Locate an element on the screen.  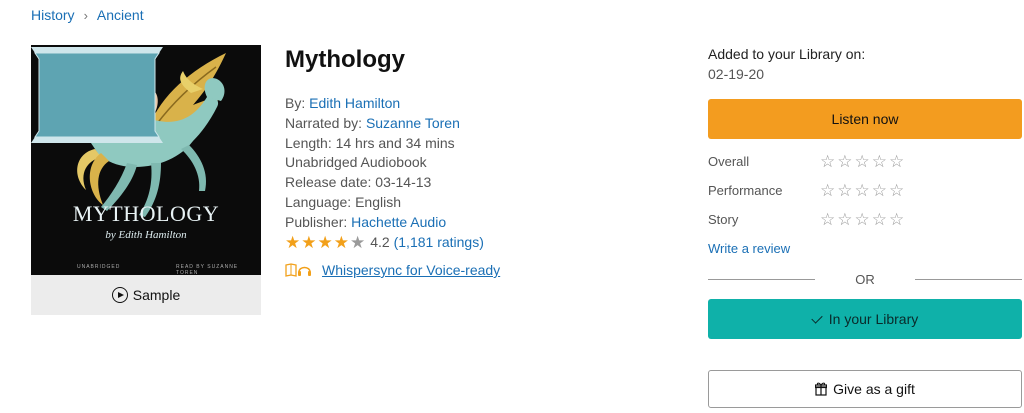
whispersync-link: Whispersync for Voice-ready is located at coordinates (392, 270).